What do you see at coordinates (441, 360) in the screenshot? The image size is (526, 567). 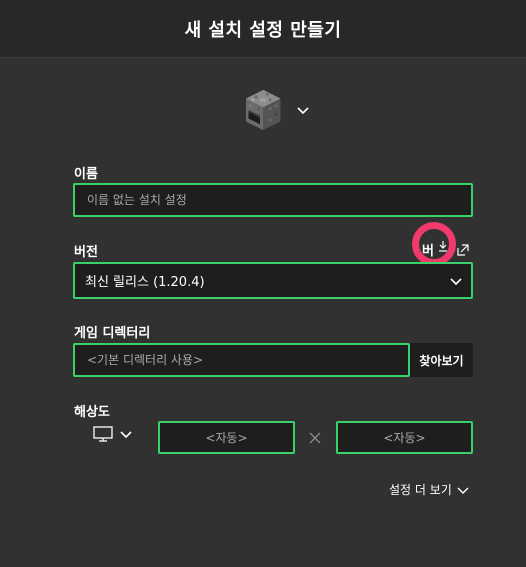 I see `browse-button: 찾아보기` at bounding box center [441, 360].